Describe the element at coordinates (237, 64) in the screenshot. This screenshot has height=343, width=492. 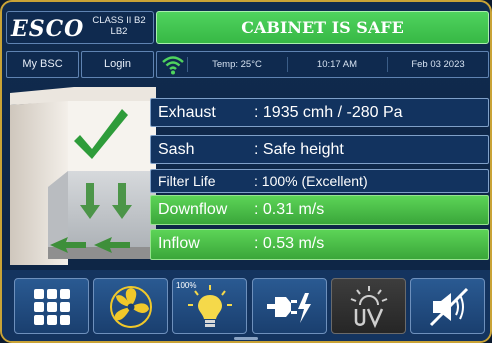
I see `temperature-readout: Temp: 25°C` at that location.